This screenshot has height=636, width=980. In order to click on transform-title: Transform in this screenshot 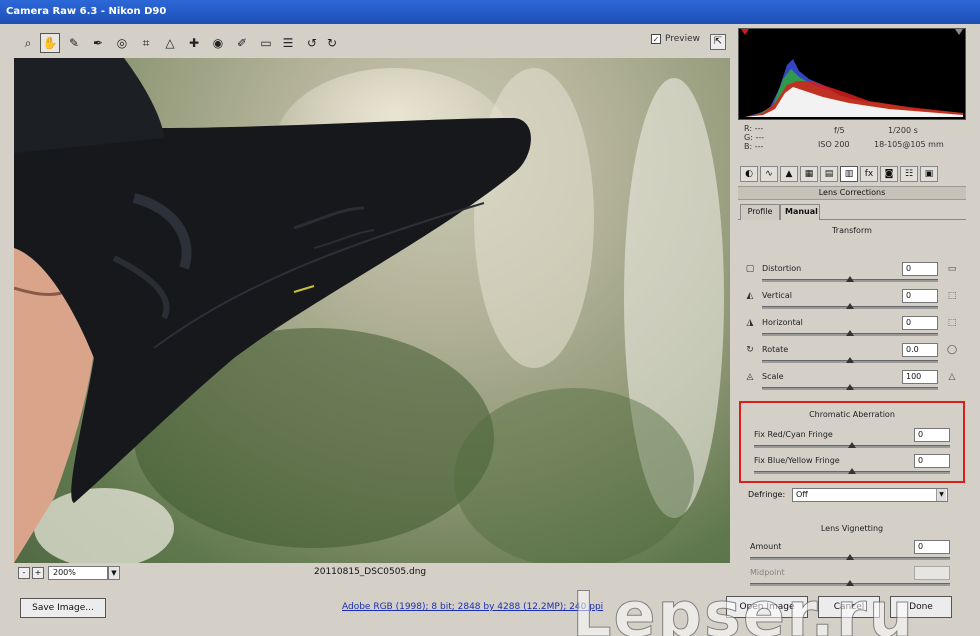, I will do `click(852, 230)`.